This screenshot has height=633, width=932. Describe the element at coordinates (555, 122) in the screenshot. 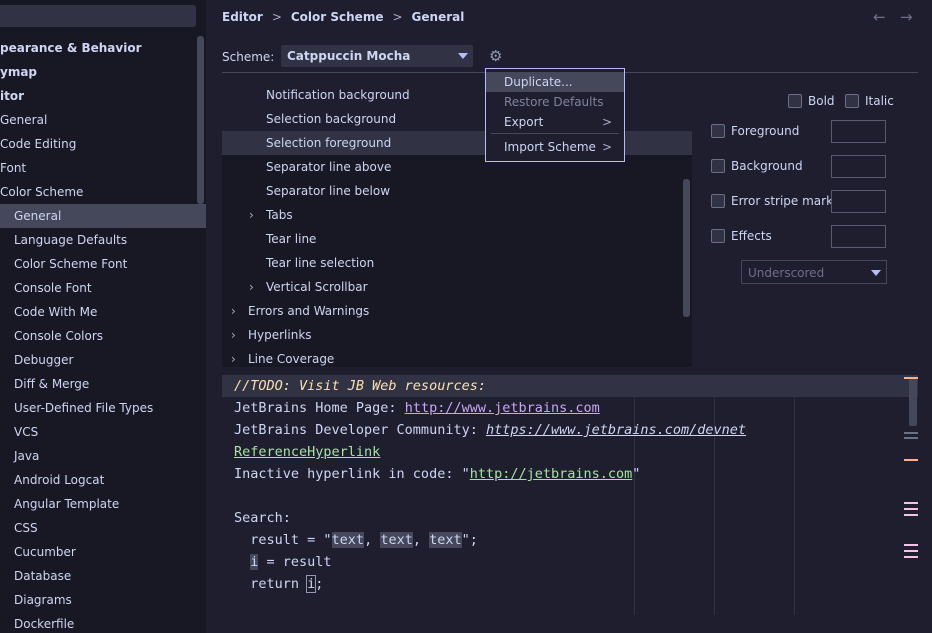

I see `menu-item-export: Export >` at that location.